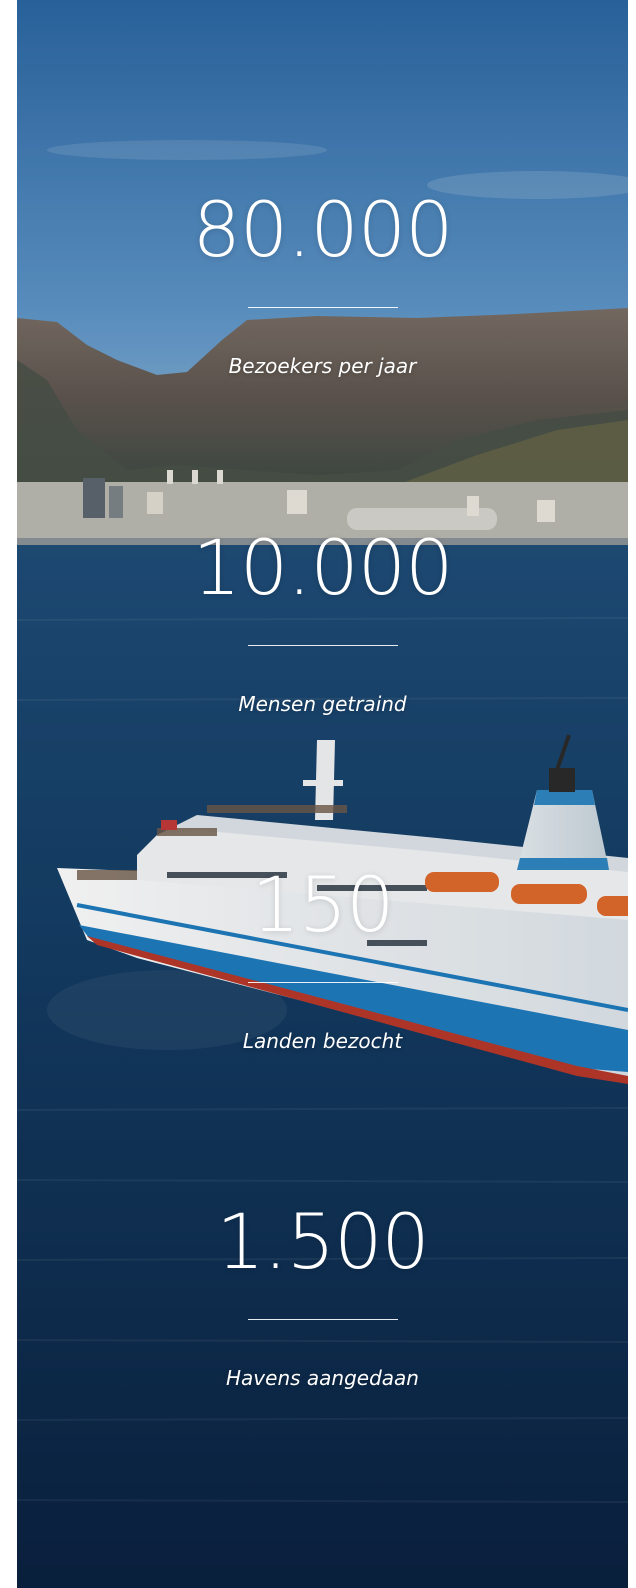 This screenshot has height=1588, width=636. What do you see at coordinates (323, 229) in the screenshot?
I see `stat-number: 80.000` at bounding box center [323, 229].